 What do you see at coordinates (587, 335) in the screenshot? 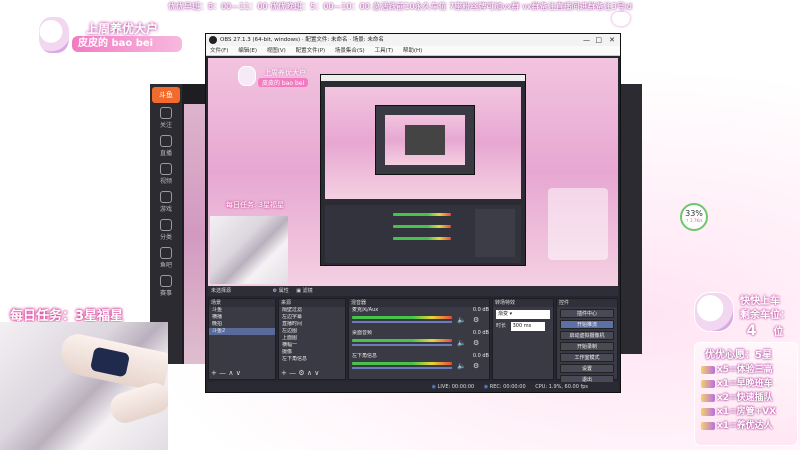
I see `virtual-camera-button: 启动虚拟摄像机` at bounding box center [587, 335].